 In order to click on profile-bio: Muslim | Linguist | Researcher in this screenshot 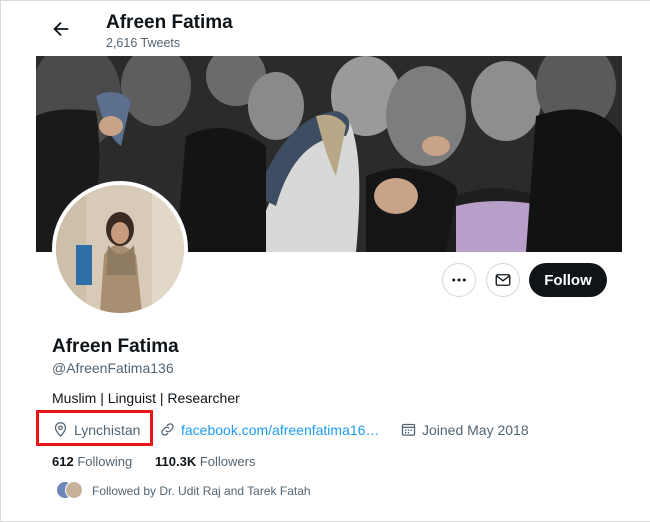, I will do `click(146, 398)`.